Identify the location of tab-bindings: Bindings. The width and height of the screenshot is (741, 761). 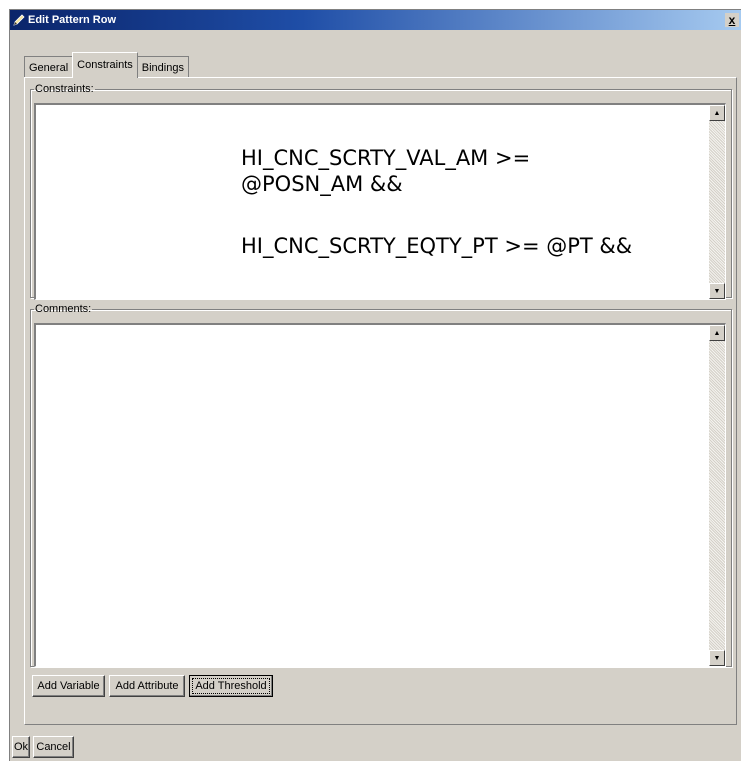
(162, 67).